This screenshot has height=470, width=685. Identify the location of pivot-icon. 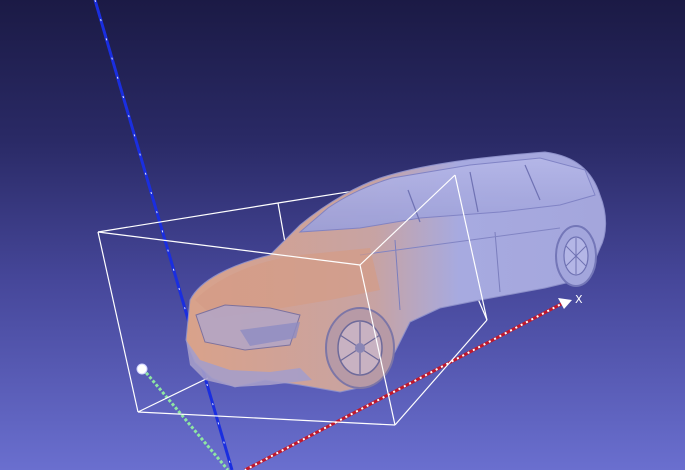
(142, 369).